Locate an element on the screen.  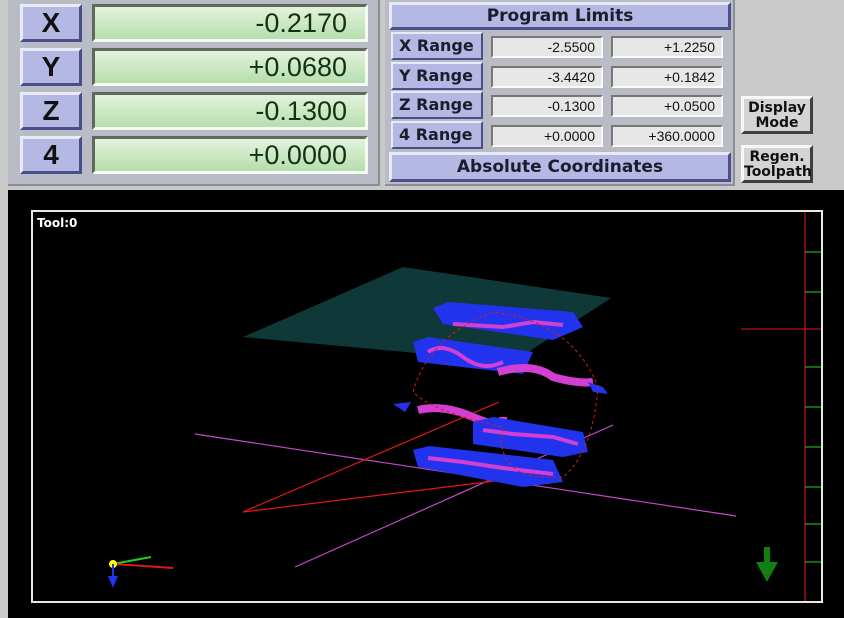
axis-4-button: 4 is located at coordinates (51, 155).